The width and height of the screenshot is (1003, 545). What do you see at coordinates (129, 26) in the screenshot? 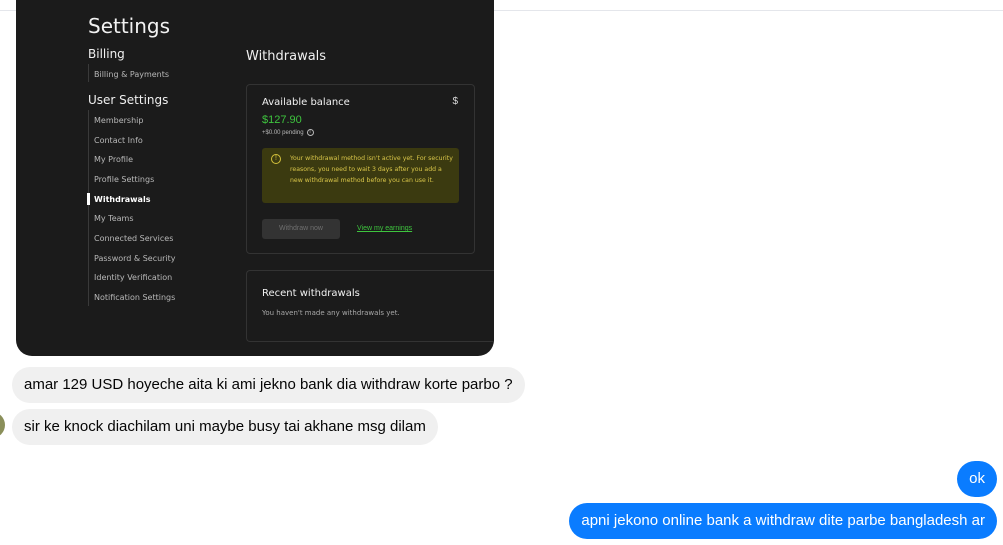
I see `settings-title: Settings` at bounding box center [129, 26].